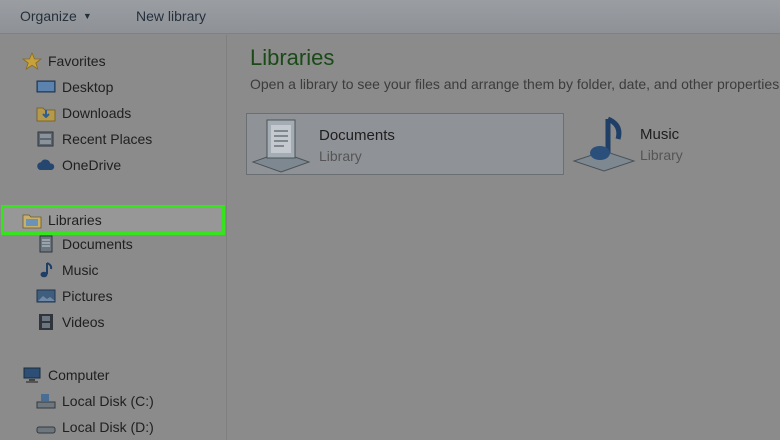 The width and height of the screenshot is (780, 440). What do you see at coordinates (97, 113) in the screenshot?
I see `nav-downloads-label: Downloads` at bounding box center [97, 113].